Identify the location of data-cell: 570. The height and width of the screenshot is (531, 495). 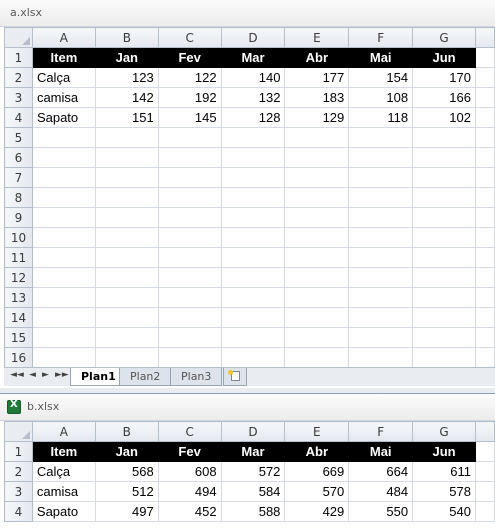
(317, 491).